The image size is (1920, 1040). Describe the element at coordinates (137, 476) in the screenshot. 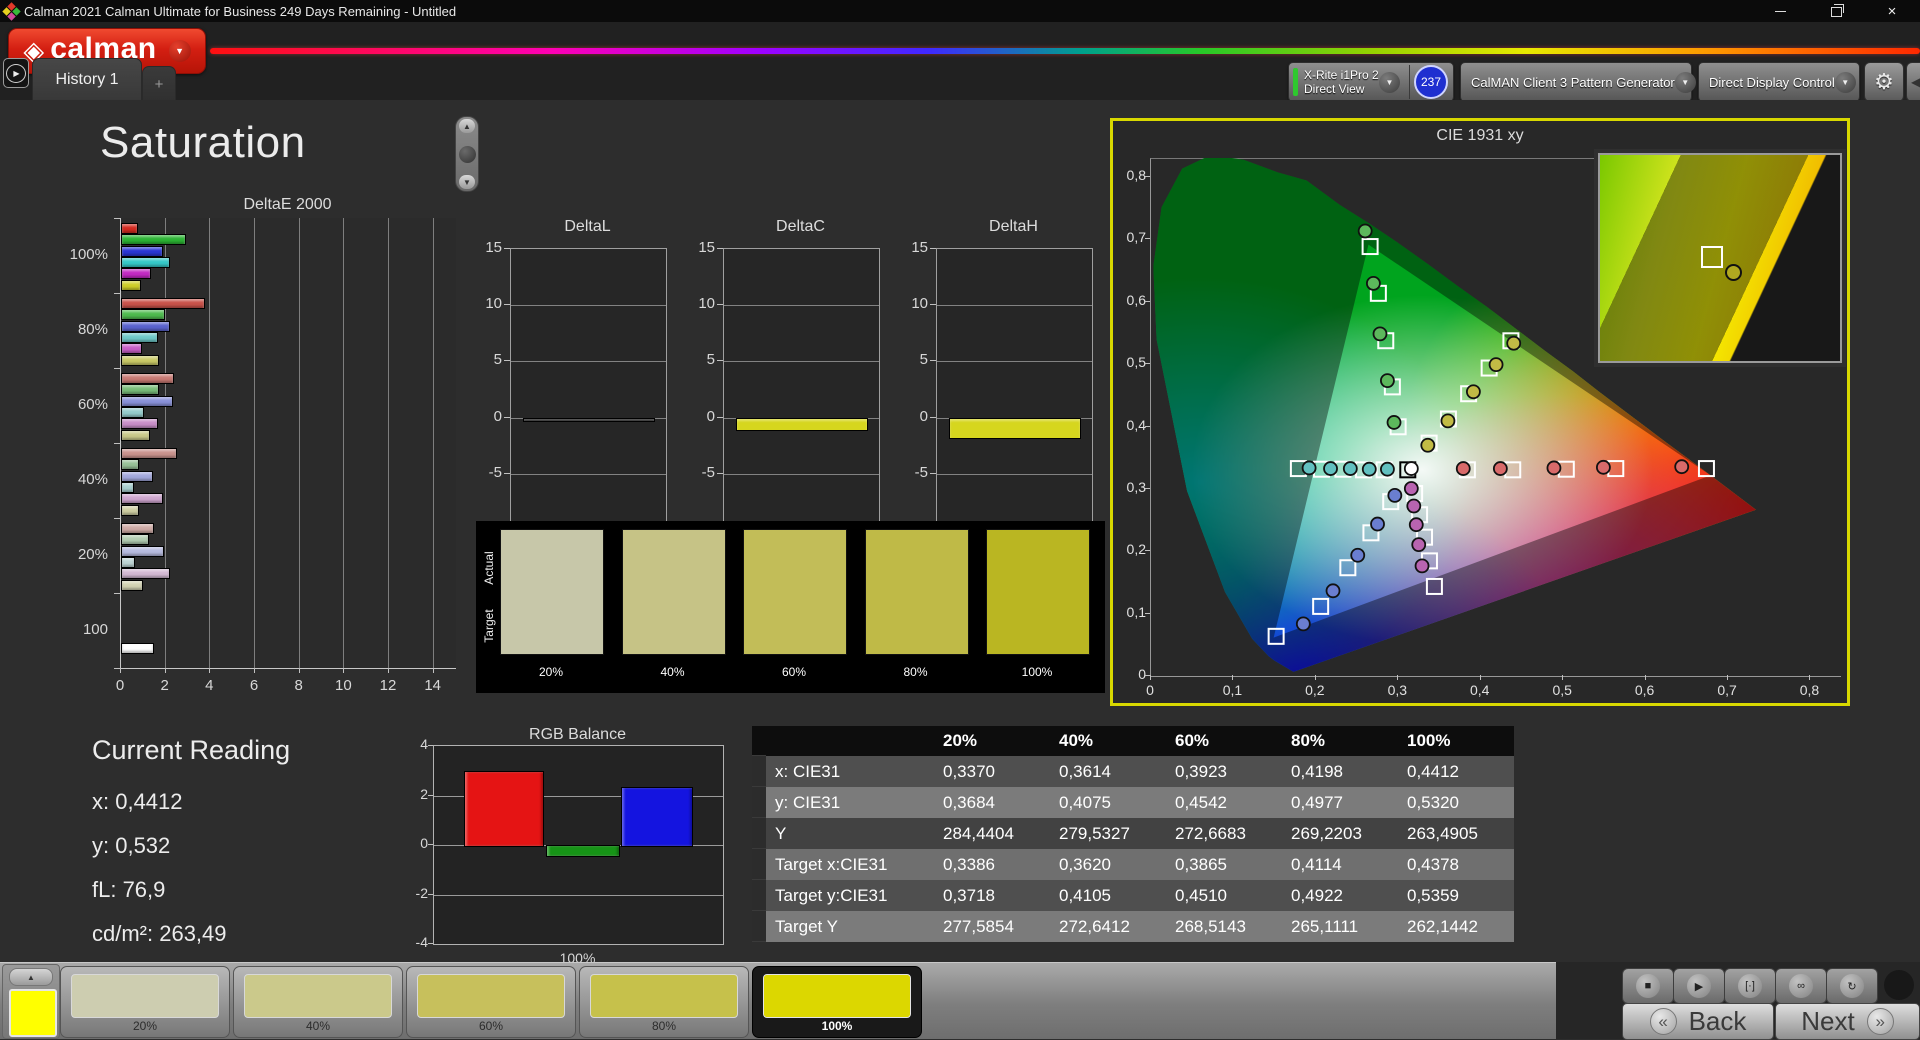

I see `deltae-bar-40%-2` at that location.